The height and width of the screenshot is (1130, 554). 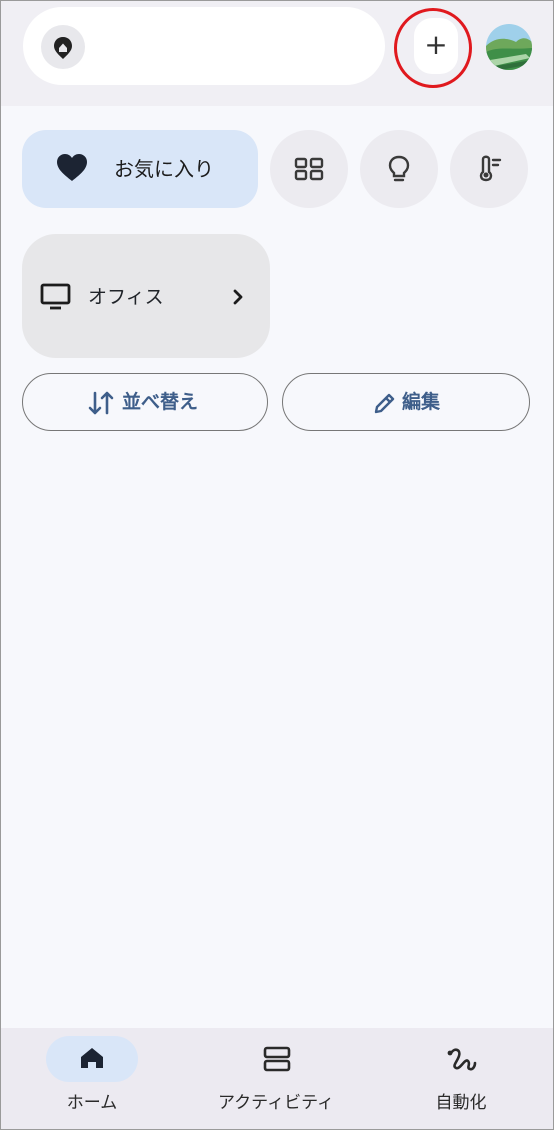 What do you see at coordinates (462, 1059) in the screenshot?
I see `automation-icon` at bounding box center [462, 1059].